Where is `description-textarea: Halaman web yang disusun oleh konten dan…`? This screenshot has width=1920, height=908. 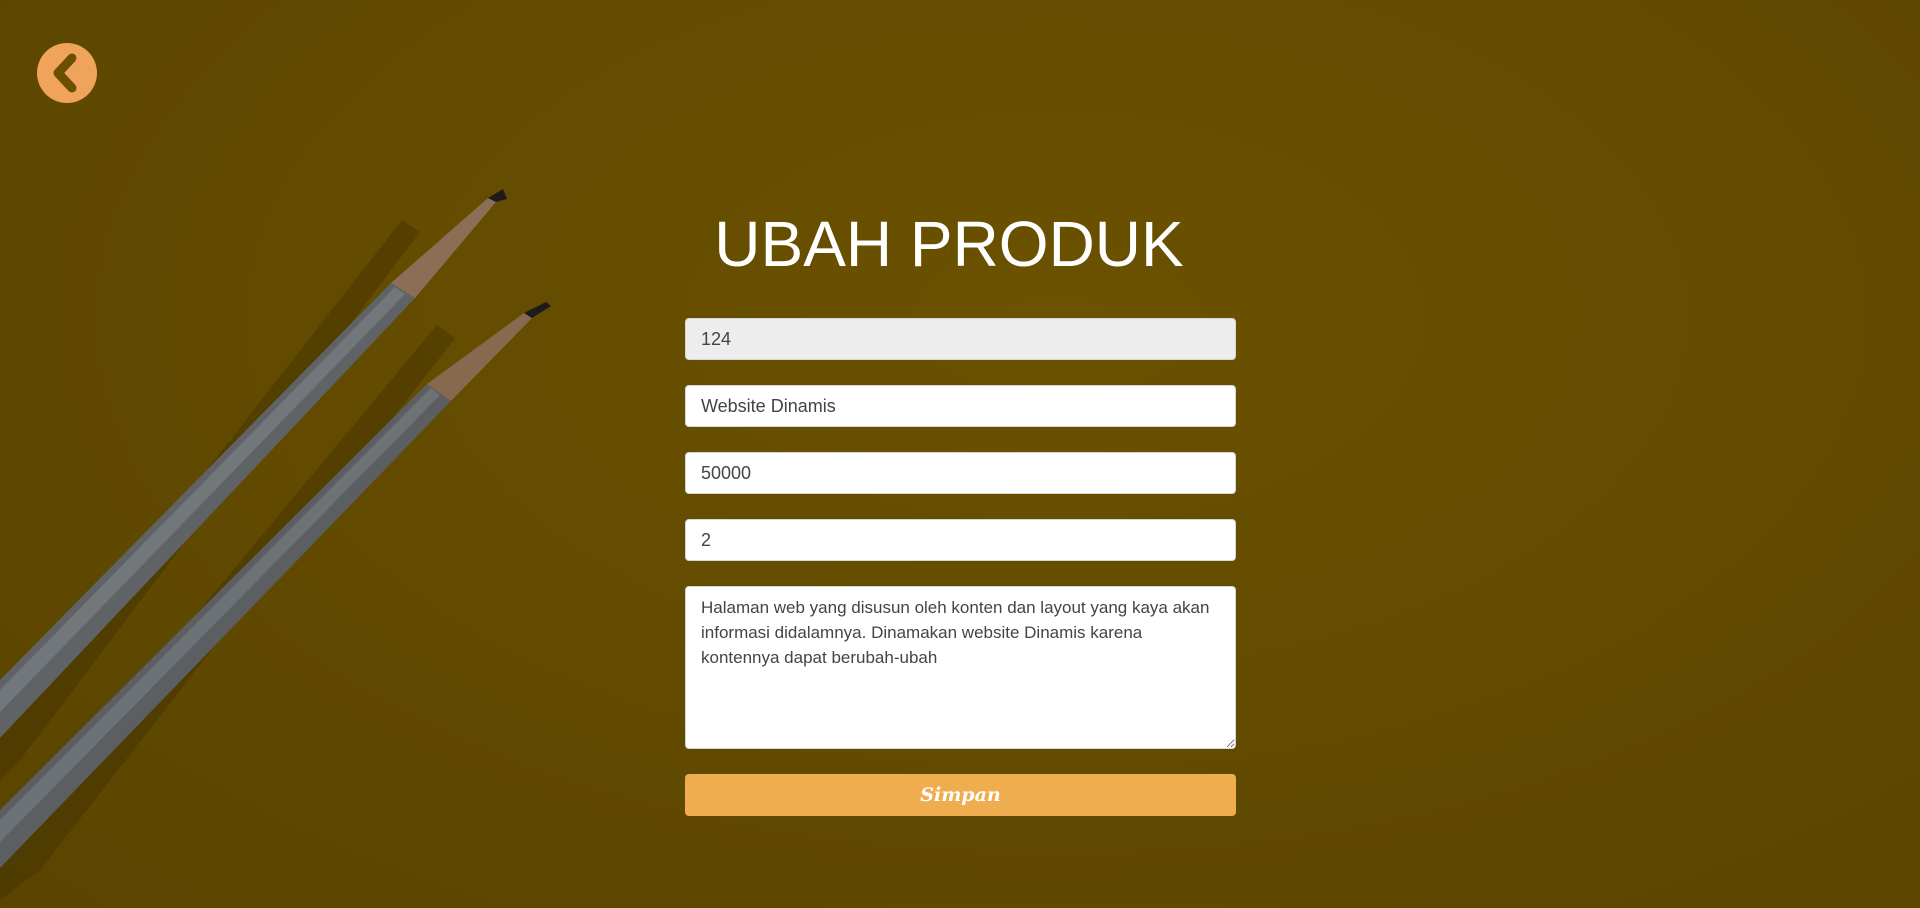 description-textarea: Halaman web yang disusun oleh konten dan… is located at coordinates (960, 667).